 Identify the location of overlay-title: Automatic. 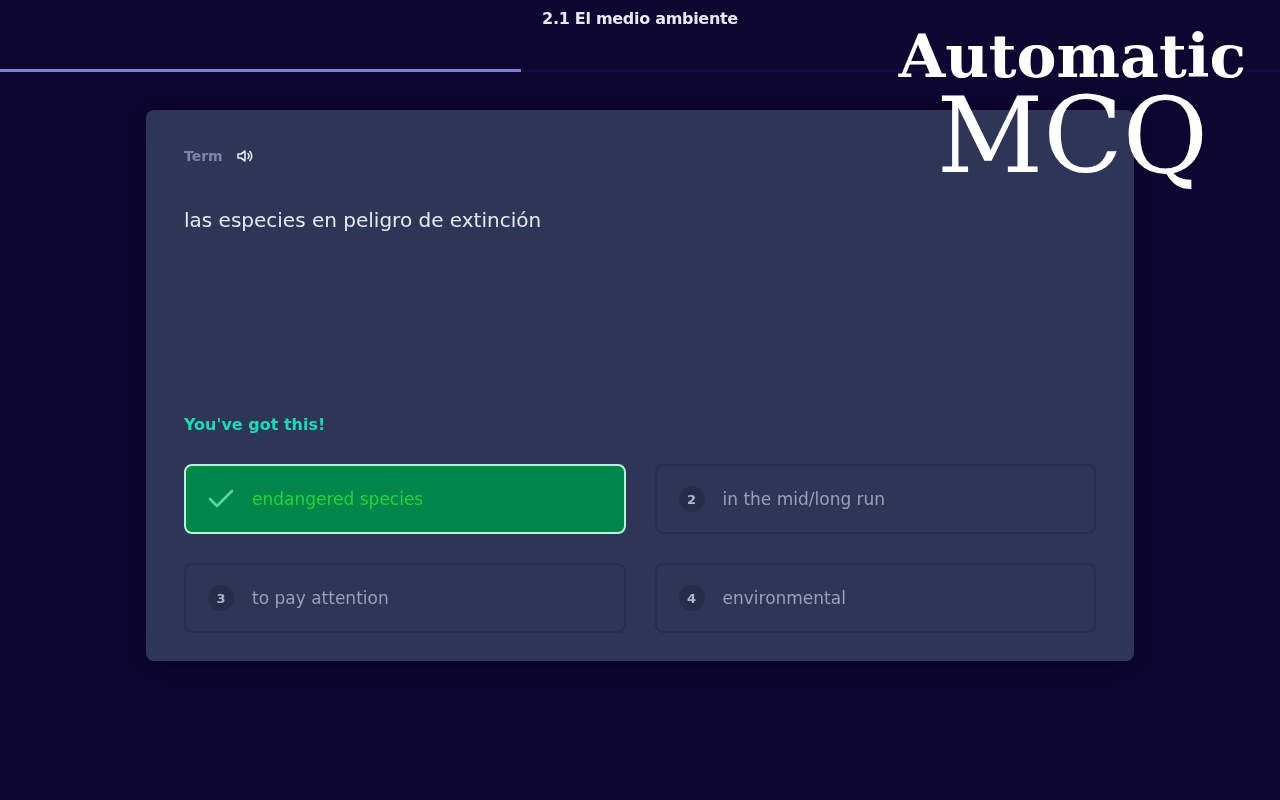
(1072, 56).